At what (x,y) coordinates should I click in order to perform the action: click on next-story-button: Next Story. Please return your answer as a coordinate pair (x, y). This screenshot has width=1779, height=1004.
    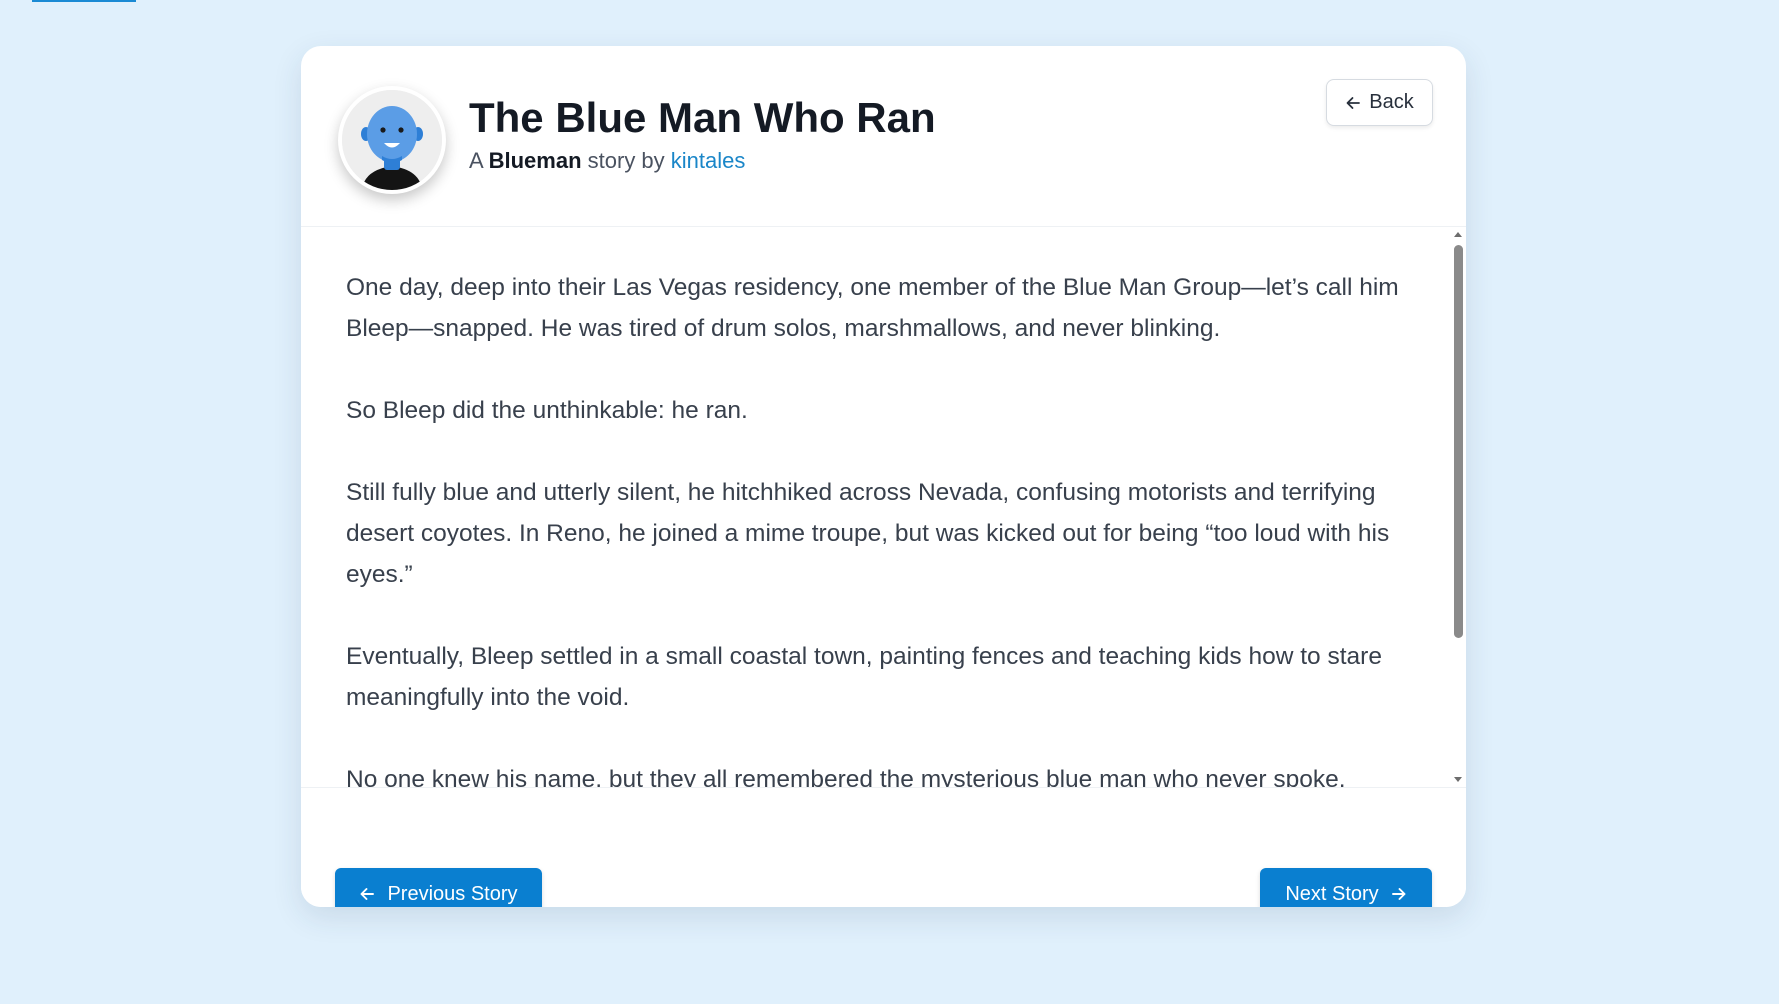
    Looking at the image, I should click on (1346, 887).